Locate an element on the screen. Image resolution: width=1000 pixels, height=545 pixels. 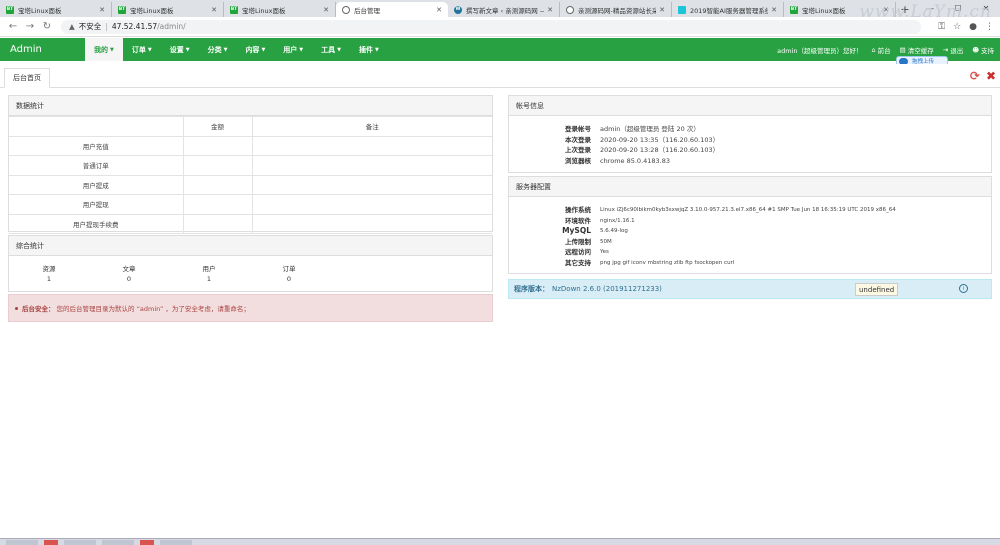
reload-icon: ↻ is located at coordinates (47, 26).